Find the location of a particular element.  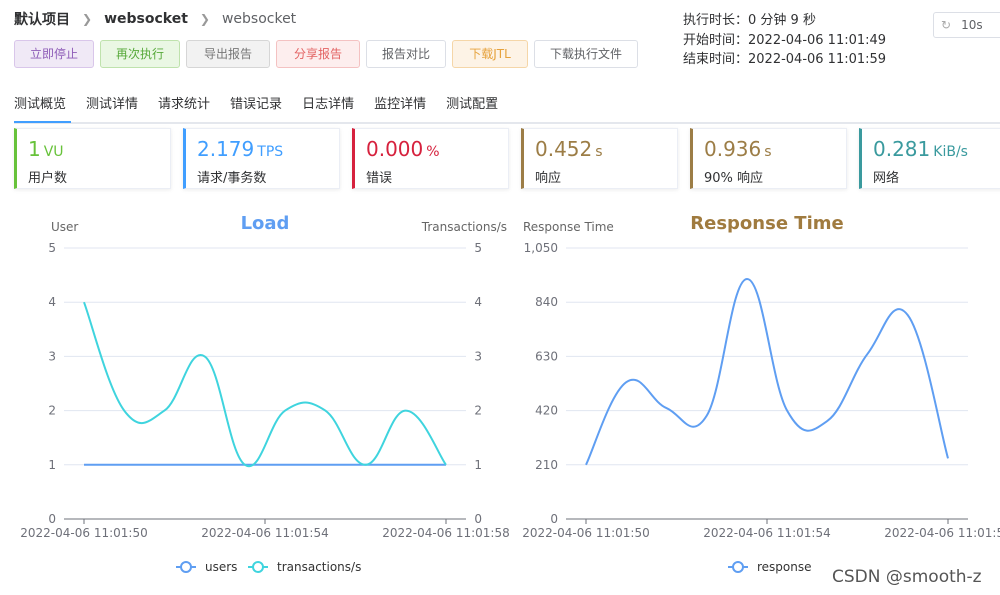

card-users: 1 VU 用户数 is located at coordinates (92, 158).